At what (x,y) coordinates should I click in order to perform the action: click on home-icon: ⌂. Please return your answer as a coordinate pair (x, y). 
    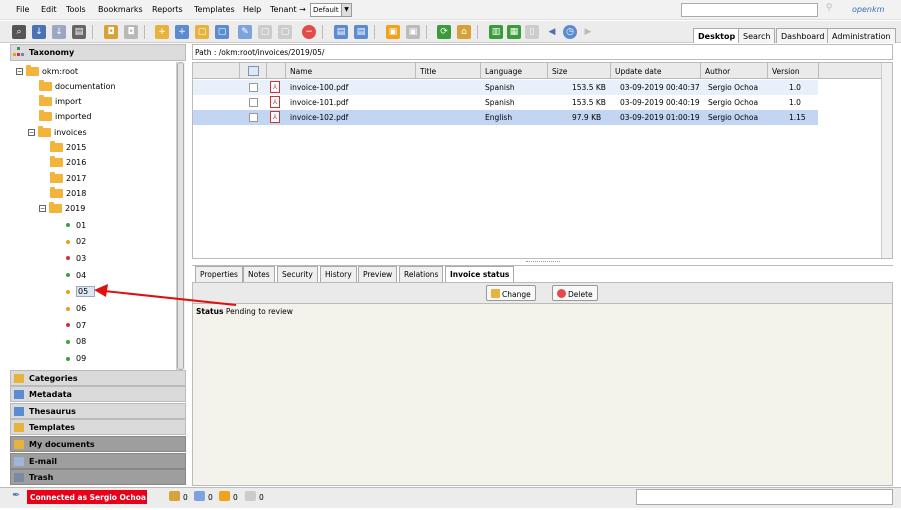
    Looking at the image, I should click on (464, 32).